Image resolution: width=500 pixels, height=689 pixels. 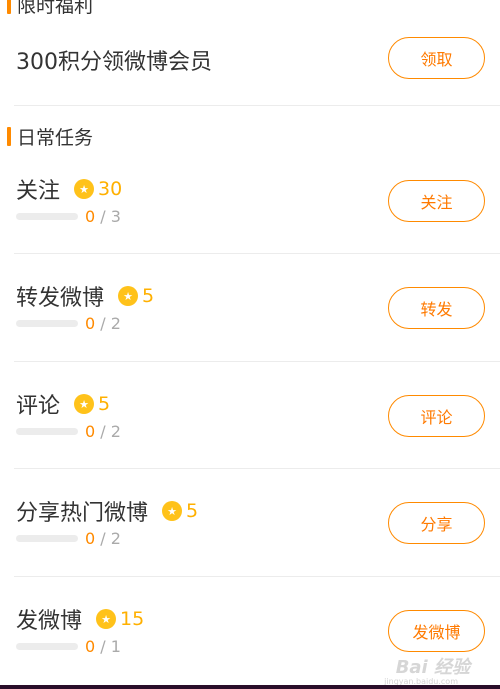 What do you see at coordinates (132, 619) in the screenshot?
I see `task-points: 15` at bounding box center [132, 619].